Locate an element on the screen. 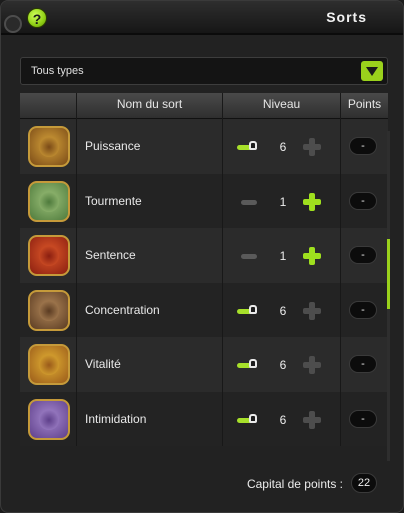 The height and width of the screenshot is (513, 404). spell-name: Puissance is located at coordinates (113, 146).